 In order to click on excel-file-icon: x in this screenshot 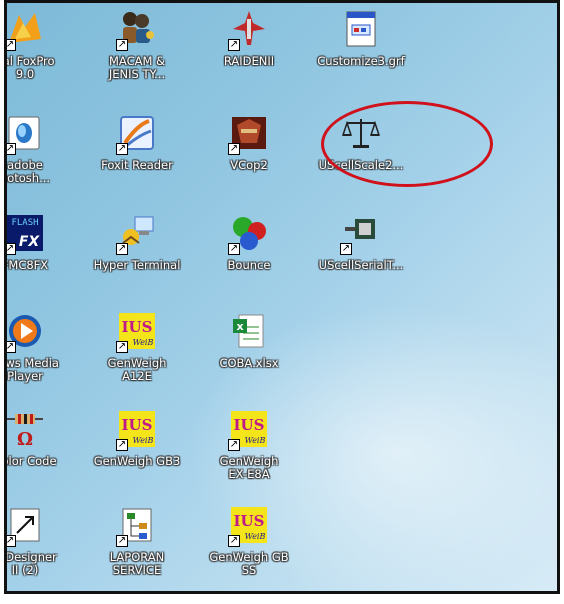, I will do `click(249, 331)`.